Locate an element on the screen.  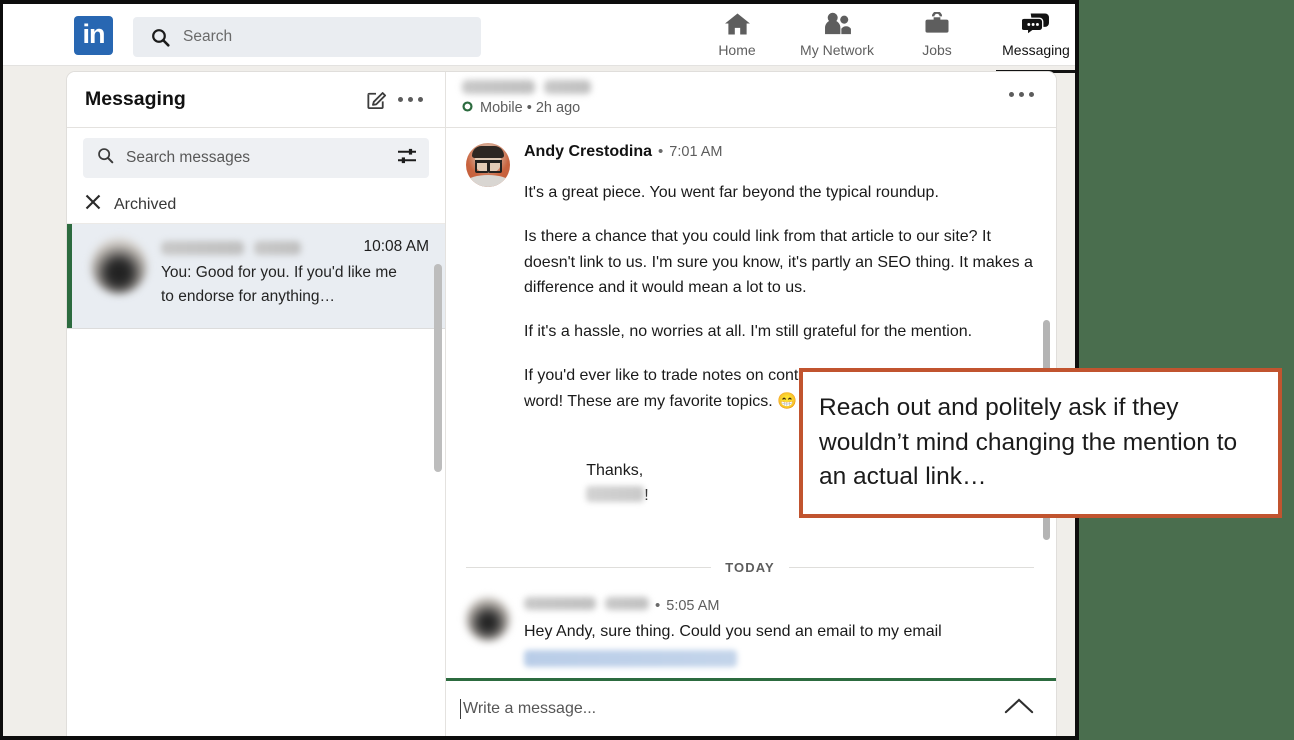
page-title: Messaging is located at coordinates (135, 99).